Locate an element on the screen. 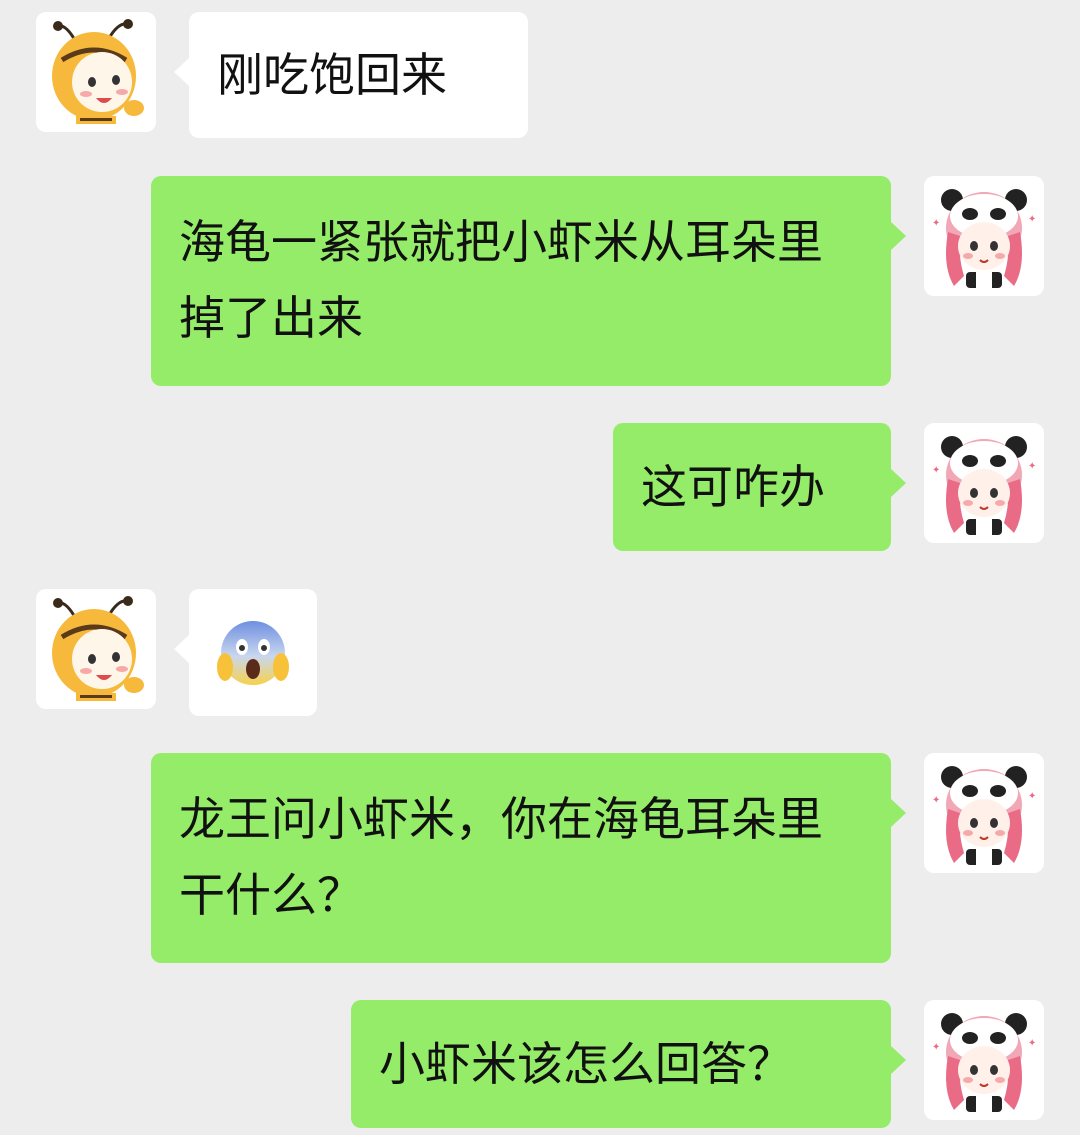  face-screaming-in-fear-icon is located at coordinates (253, 653).